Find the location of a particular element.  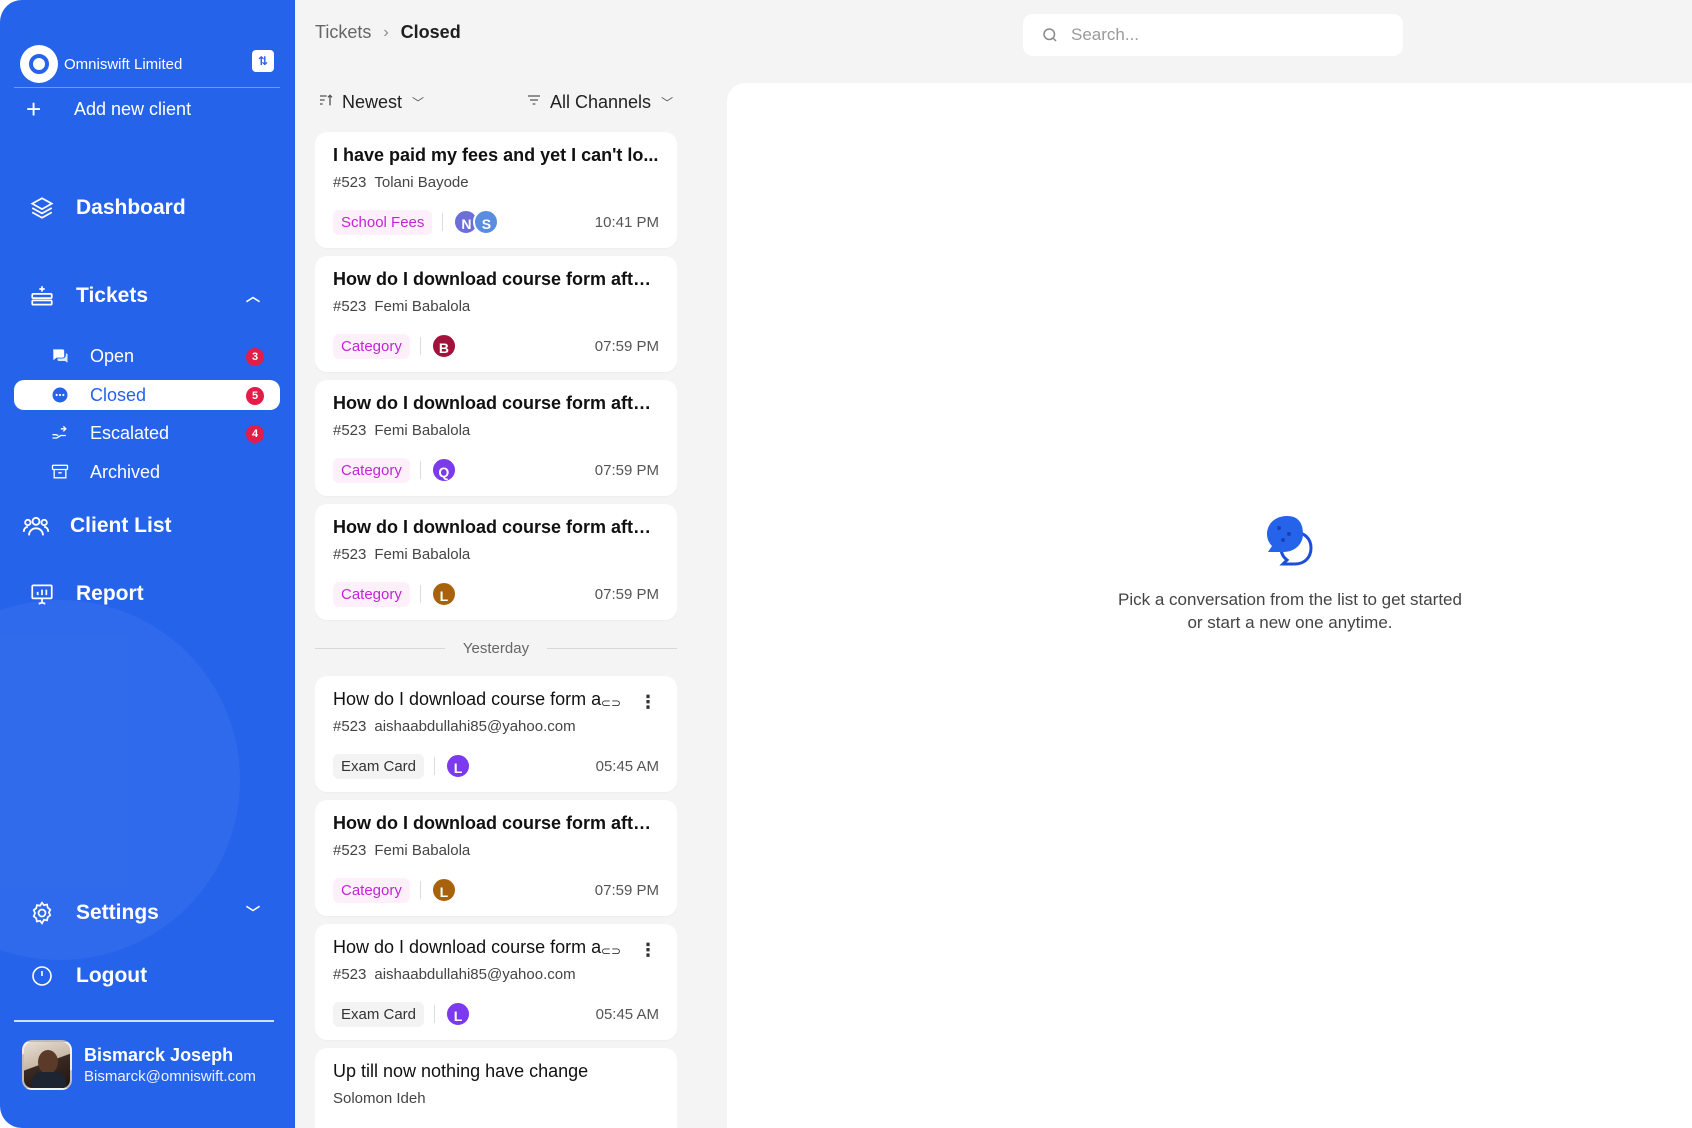

nav-dashboard: Dashboard is located at coordinates (107, 208).